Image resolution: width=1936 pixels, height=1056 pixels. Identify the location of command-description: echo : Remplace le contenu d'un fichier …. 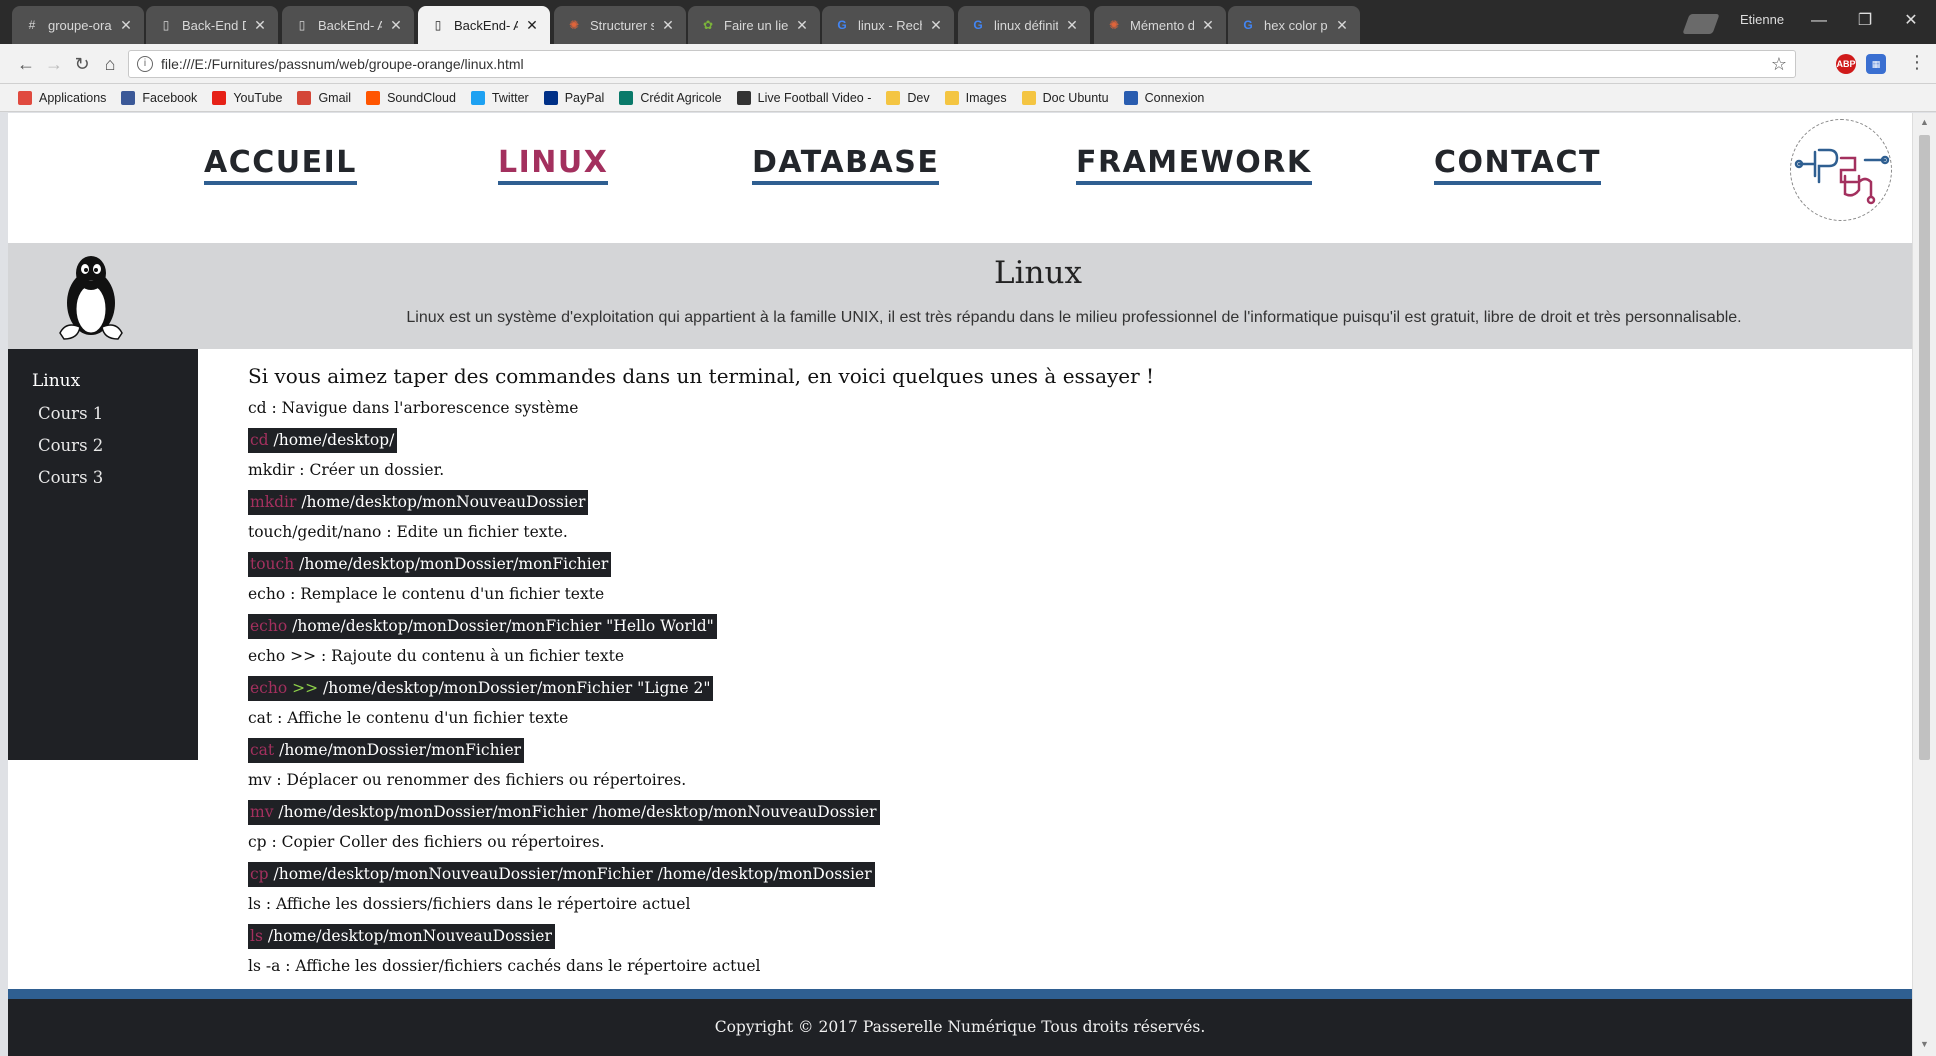
(426, 594).